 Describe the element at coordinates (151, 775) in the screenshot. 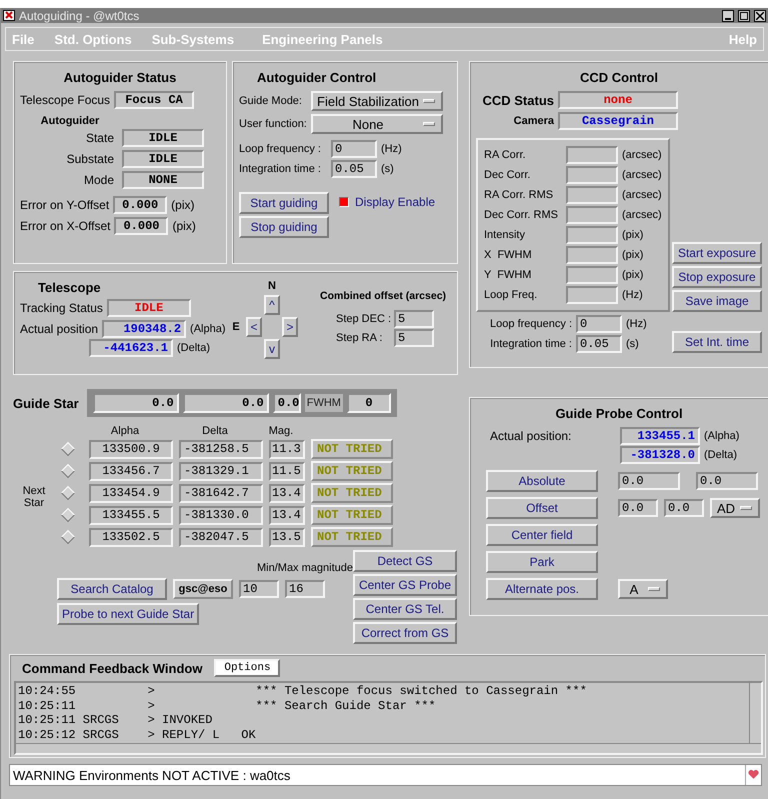

I see `status-message: WARNING Environments NOT ACTIVE : wa0tcs` at that location.